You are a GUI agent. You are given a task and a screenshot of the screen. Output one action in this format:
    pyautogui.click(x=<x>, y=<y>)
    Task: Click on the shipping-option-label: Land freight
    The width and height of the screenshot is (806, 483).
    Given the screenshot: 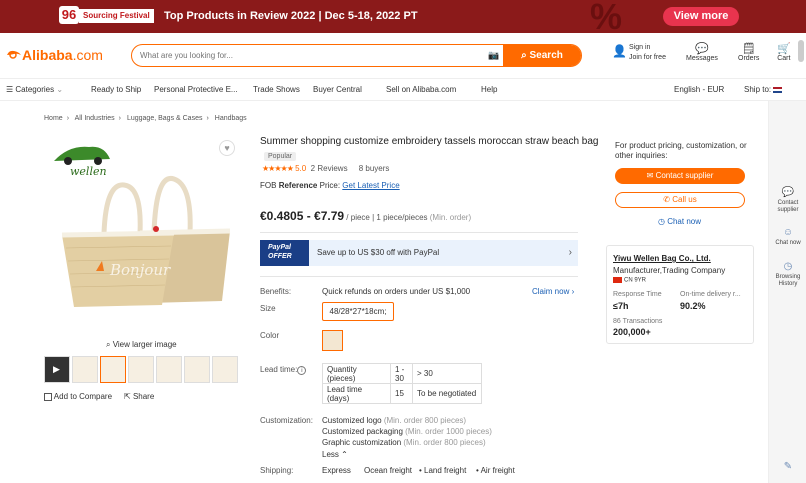 What is the action you would take?
    pyautogui.click(x=445, y=470)
    